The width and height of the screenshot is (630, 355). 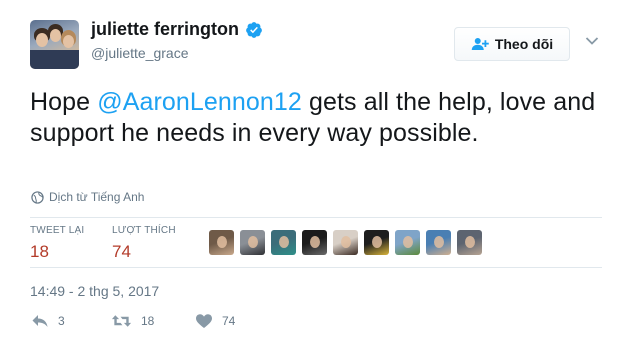 What do you see at coordinates (215, 321) in the screenshot?
I see `like-button: 74` at bounding box center [215, 321].